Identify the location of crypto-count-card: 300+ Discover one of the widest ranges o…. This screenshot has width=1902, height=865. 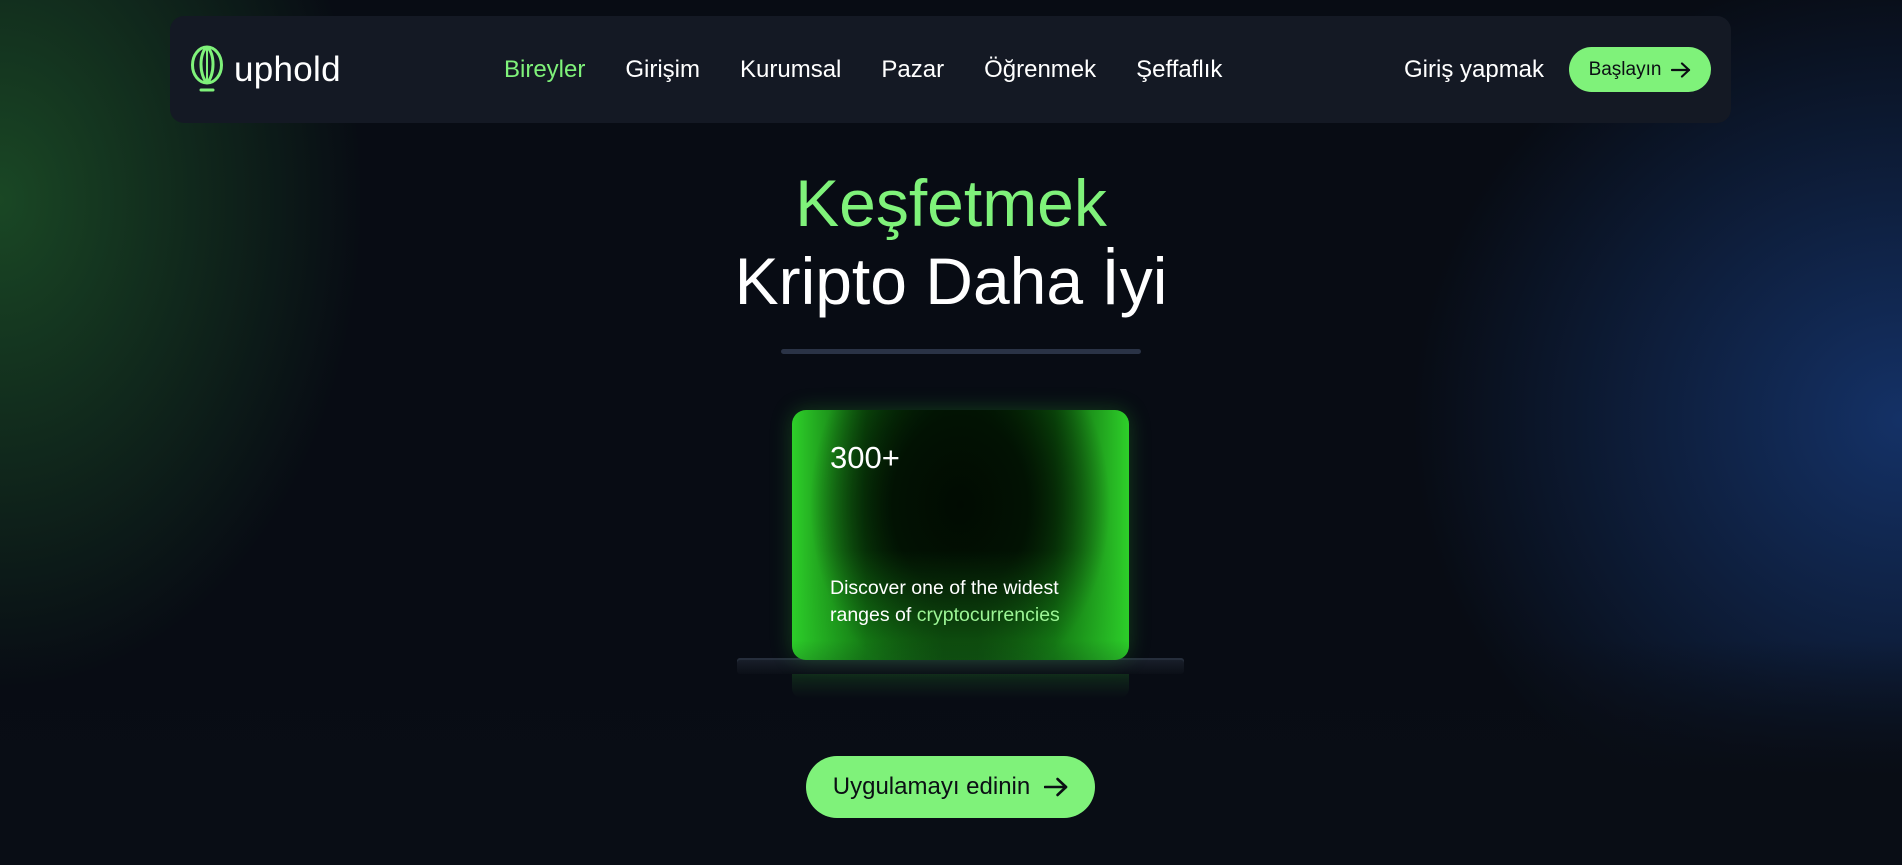
(960, 535).